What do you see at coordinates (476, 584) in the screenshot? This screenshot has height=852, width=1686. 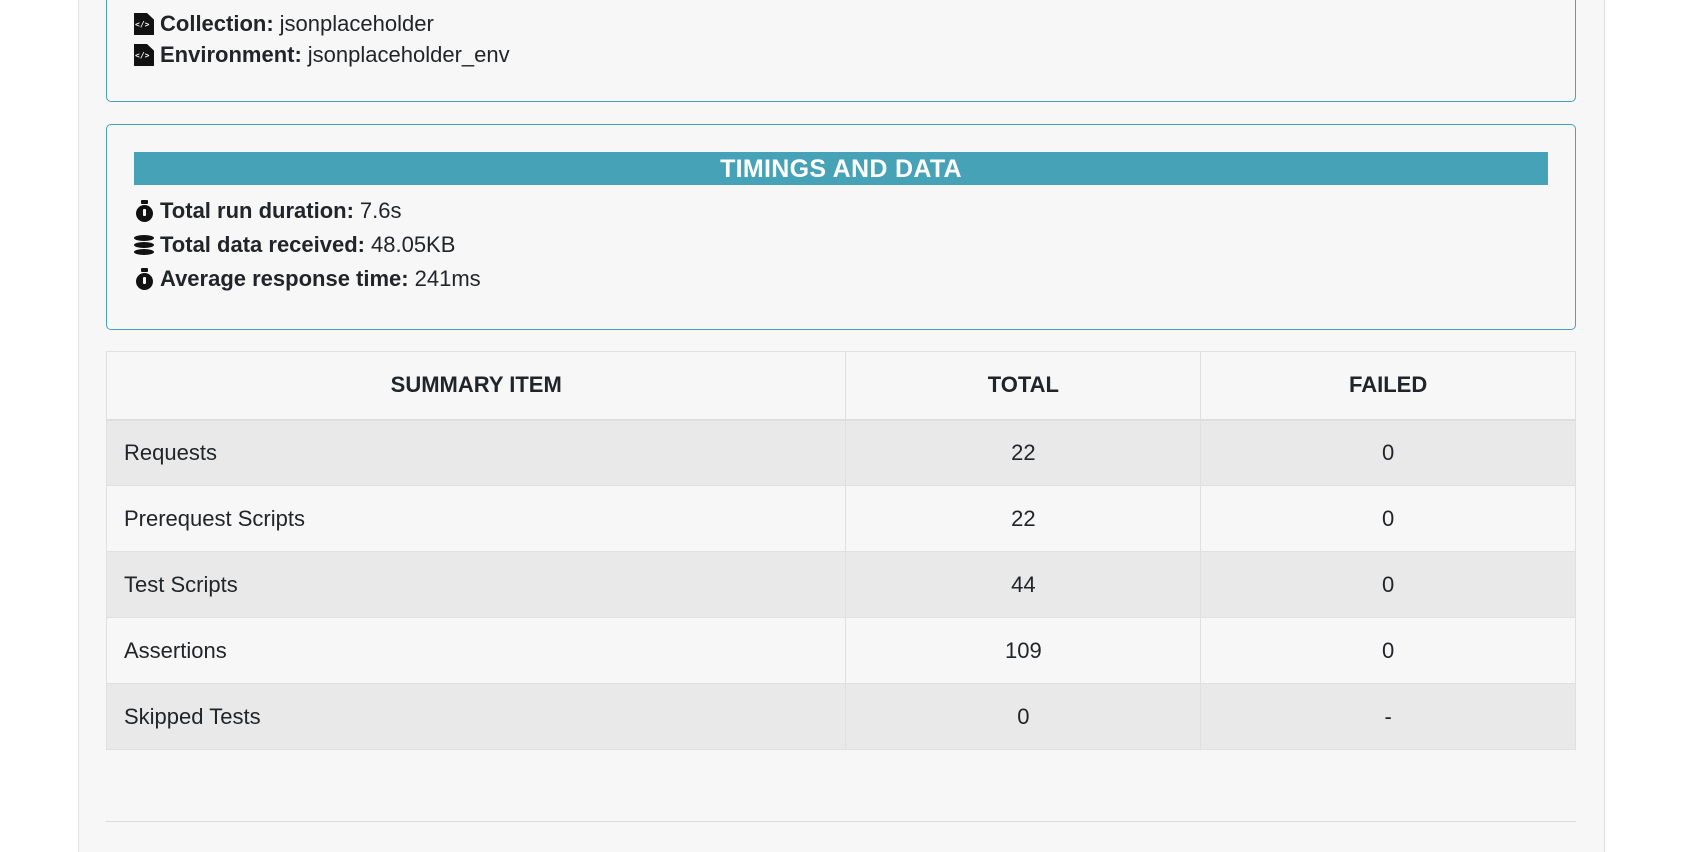 I see `row-item: Test Scripts` at bounding box center [476, 584].